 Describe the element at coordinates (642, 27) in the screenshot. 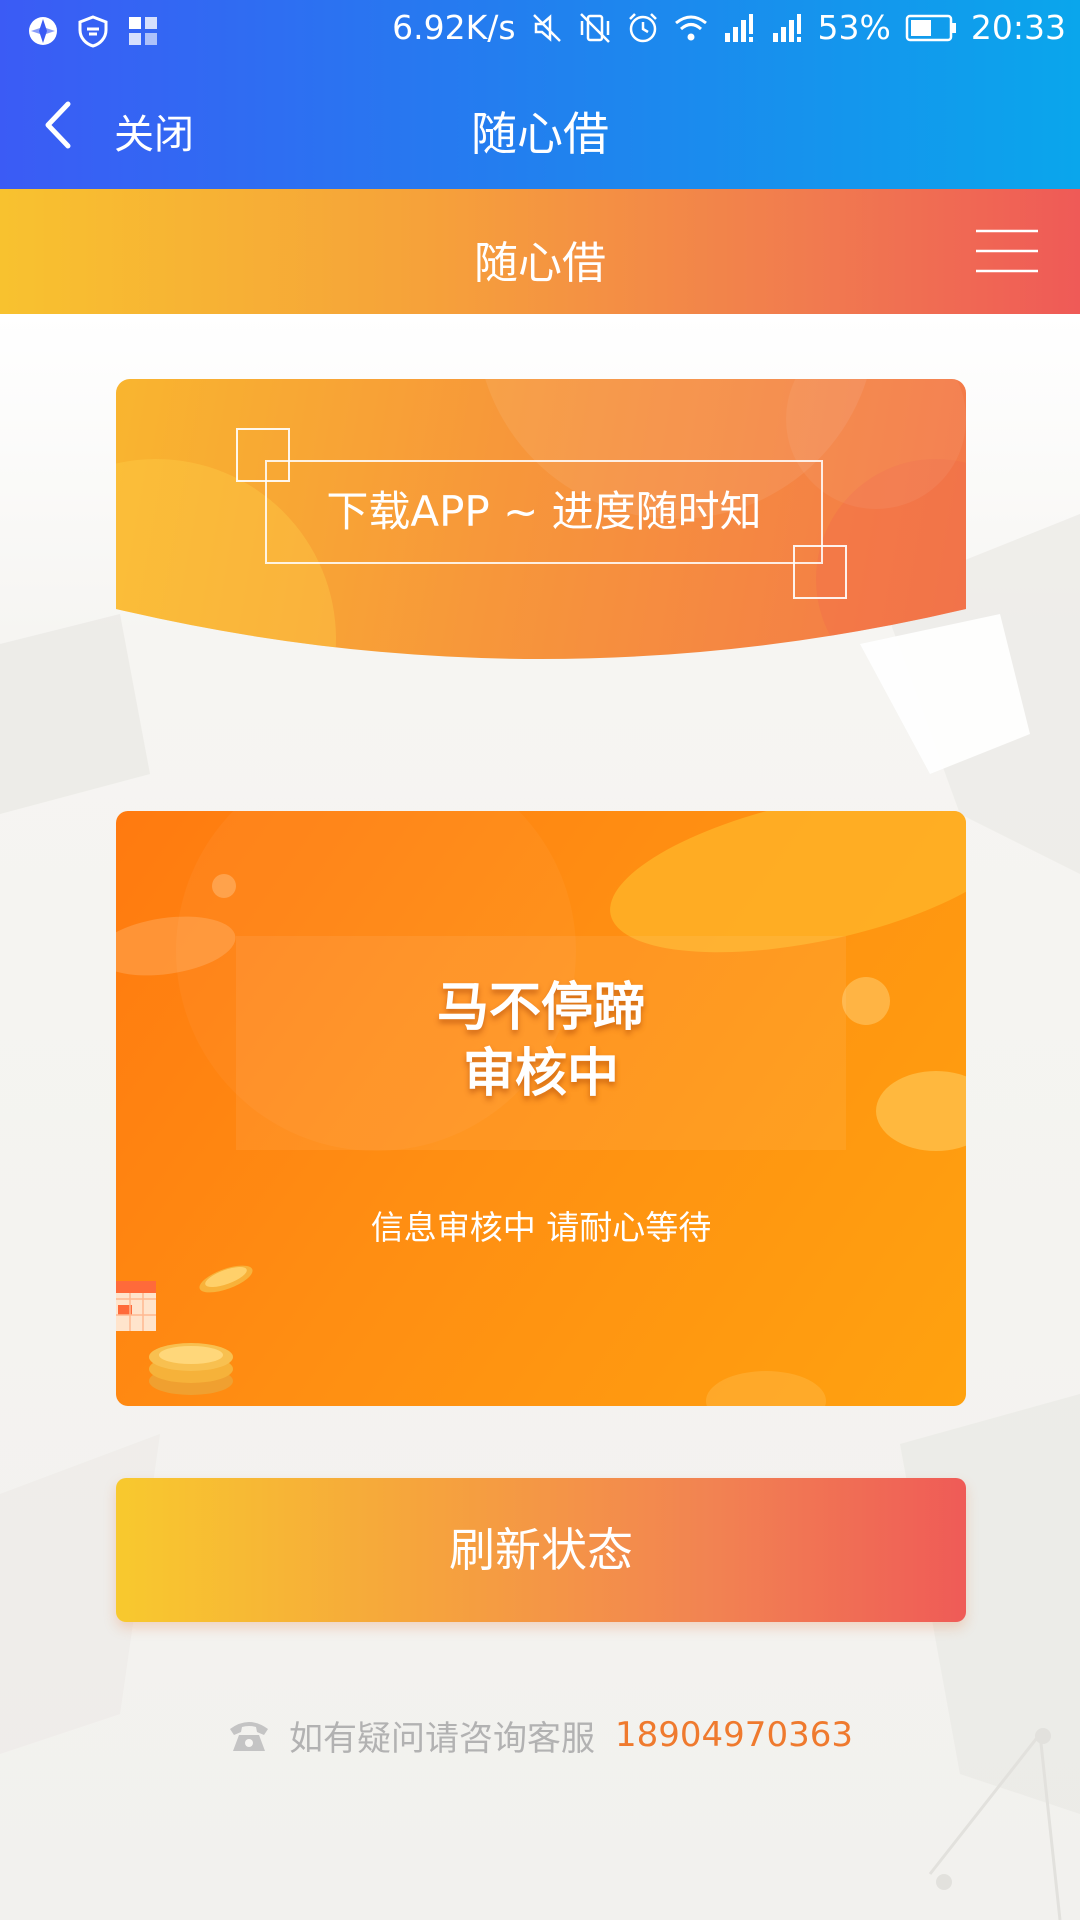

I see `alarm-icon` at that location.